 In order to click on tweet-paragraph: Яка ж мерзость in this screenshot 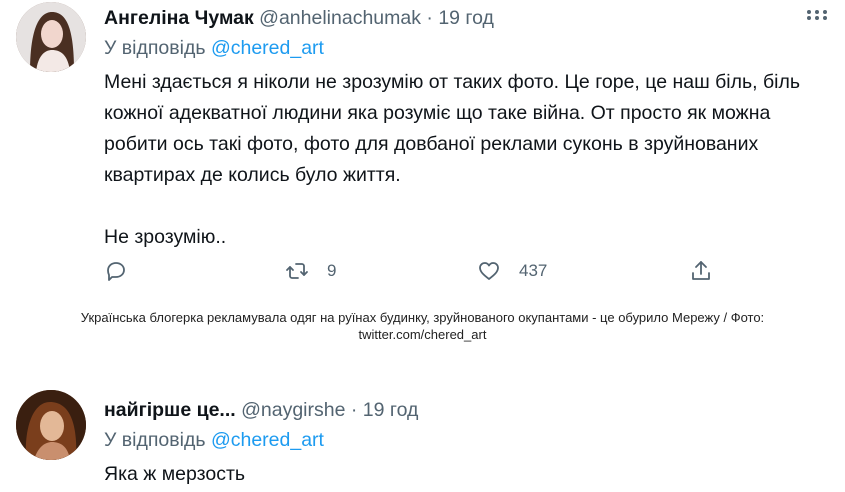, I will do `click(175, 474)`.